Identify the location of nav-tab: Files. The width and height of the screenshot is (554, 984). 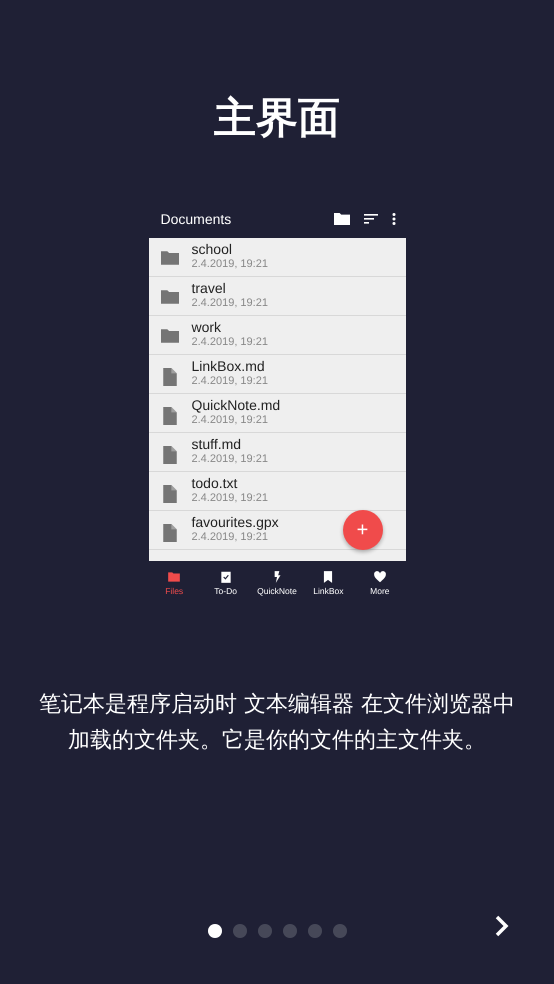
(174, 583).